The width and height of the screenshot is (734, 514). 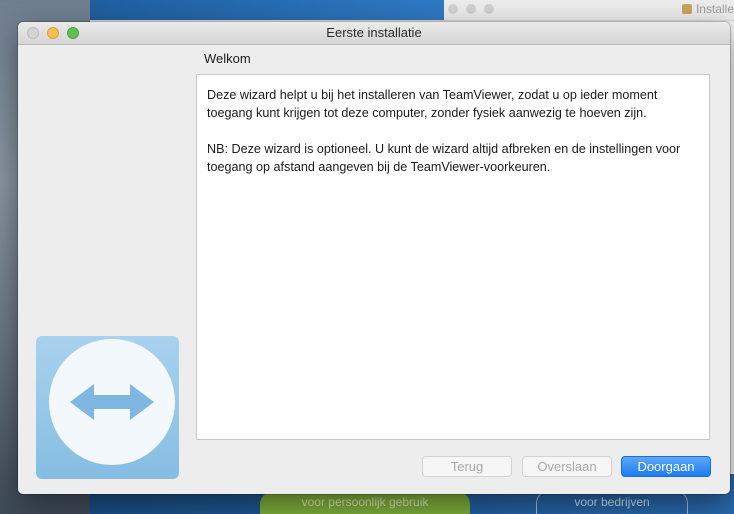 I want to click on back-button: Terug, so click(x=467, y=466).